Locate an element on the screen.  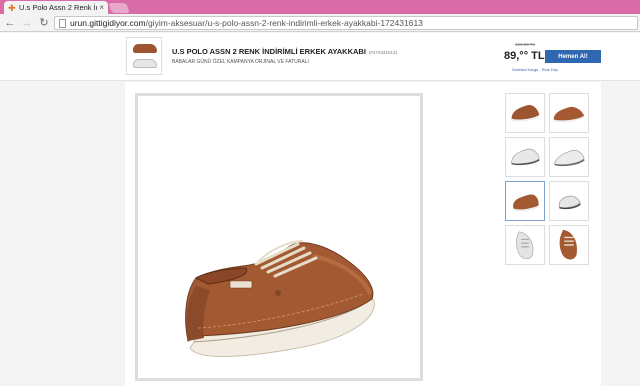
new-tab-button is located at coordinates (119, 8).